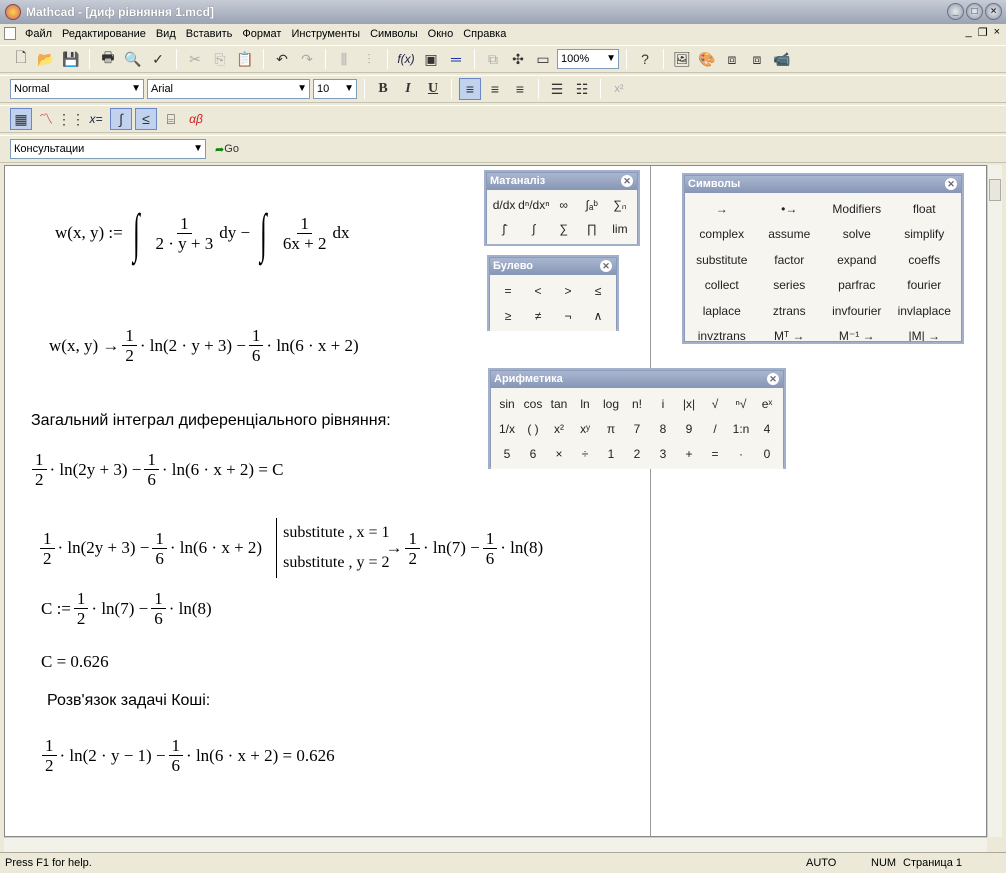 This screenshot has height=873, width=1006. What do you see at coordinates (227, 149) in the screenshot?
I see `go-button: ➦ Go` at bounding box center [227, 149].